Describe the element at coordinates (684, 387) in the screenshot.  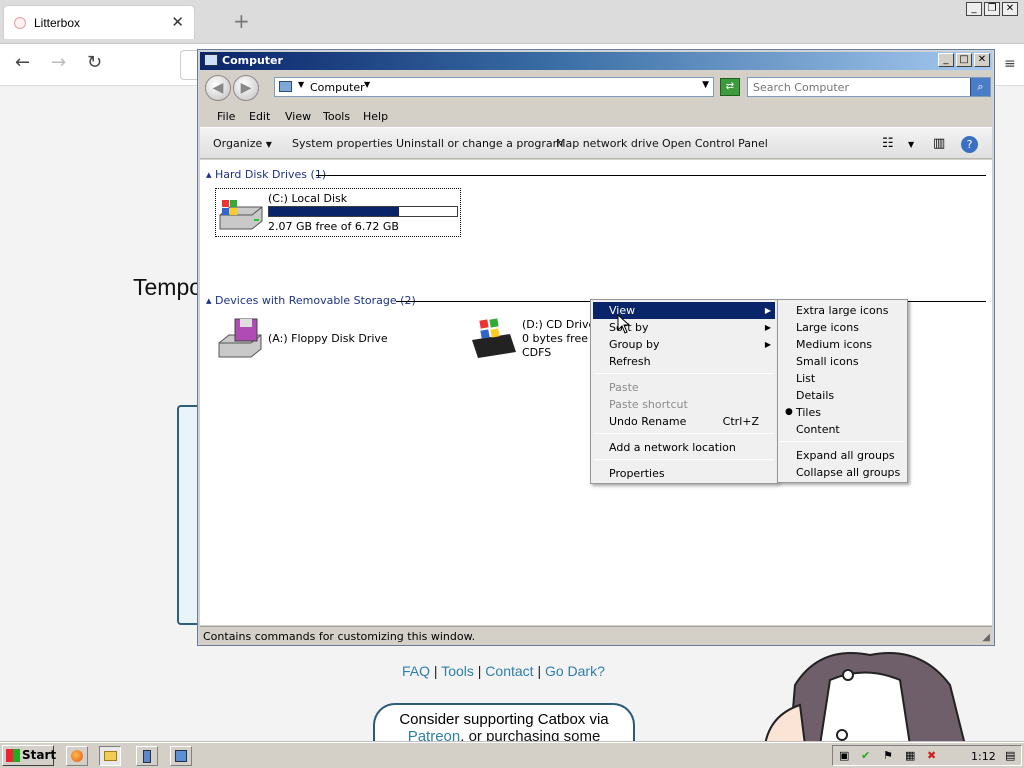
I see `context-menu-item-paste: Paste` at that location.